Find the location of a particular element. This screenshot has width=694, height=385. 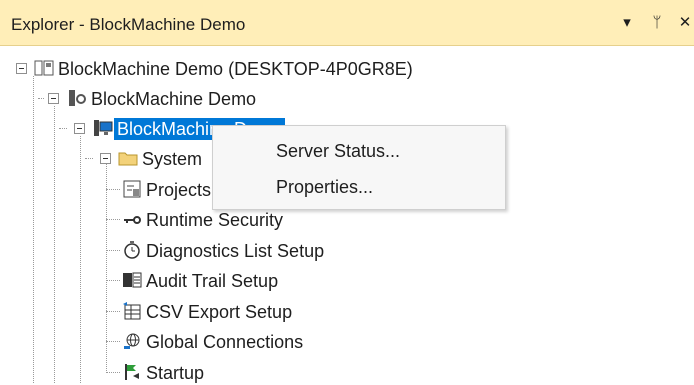

server-icon is located at coordinates (103, 128).